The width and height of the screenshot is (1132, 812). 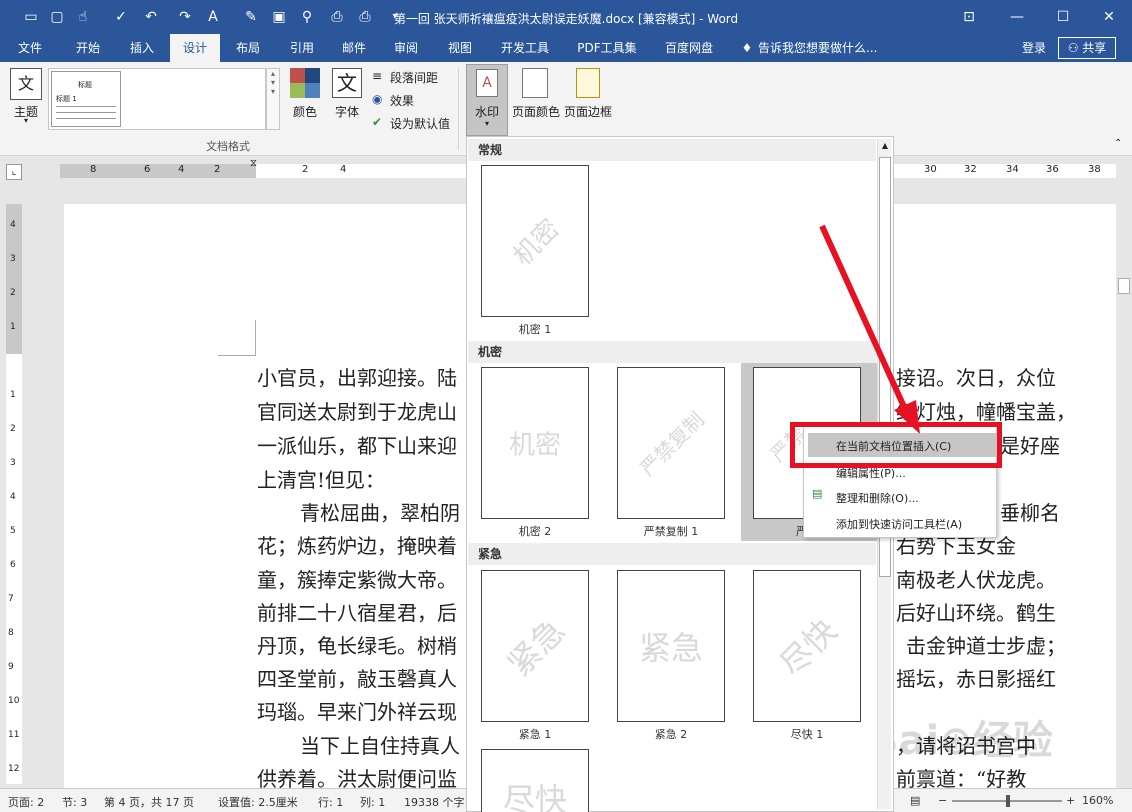 I want to click on tab-references: 引用, so click(x=302, y=48).